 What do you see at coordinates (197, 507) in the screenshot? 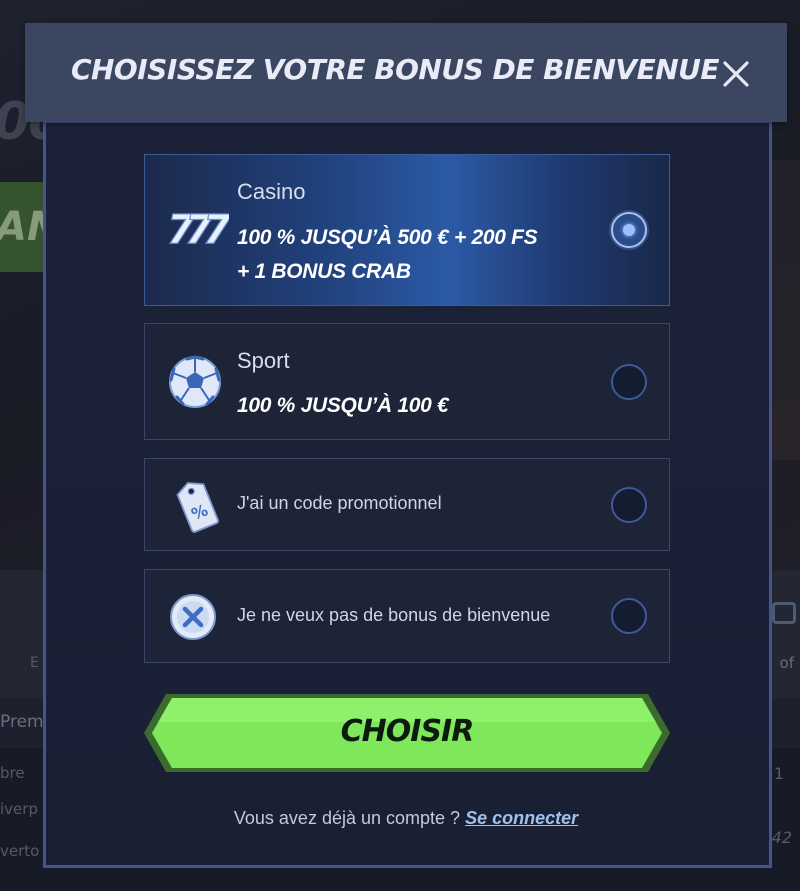
I see `promo-tag-icon: %` at bounding box center [197, 507].